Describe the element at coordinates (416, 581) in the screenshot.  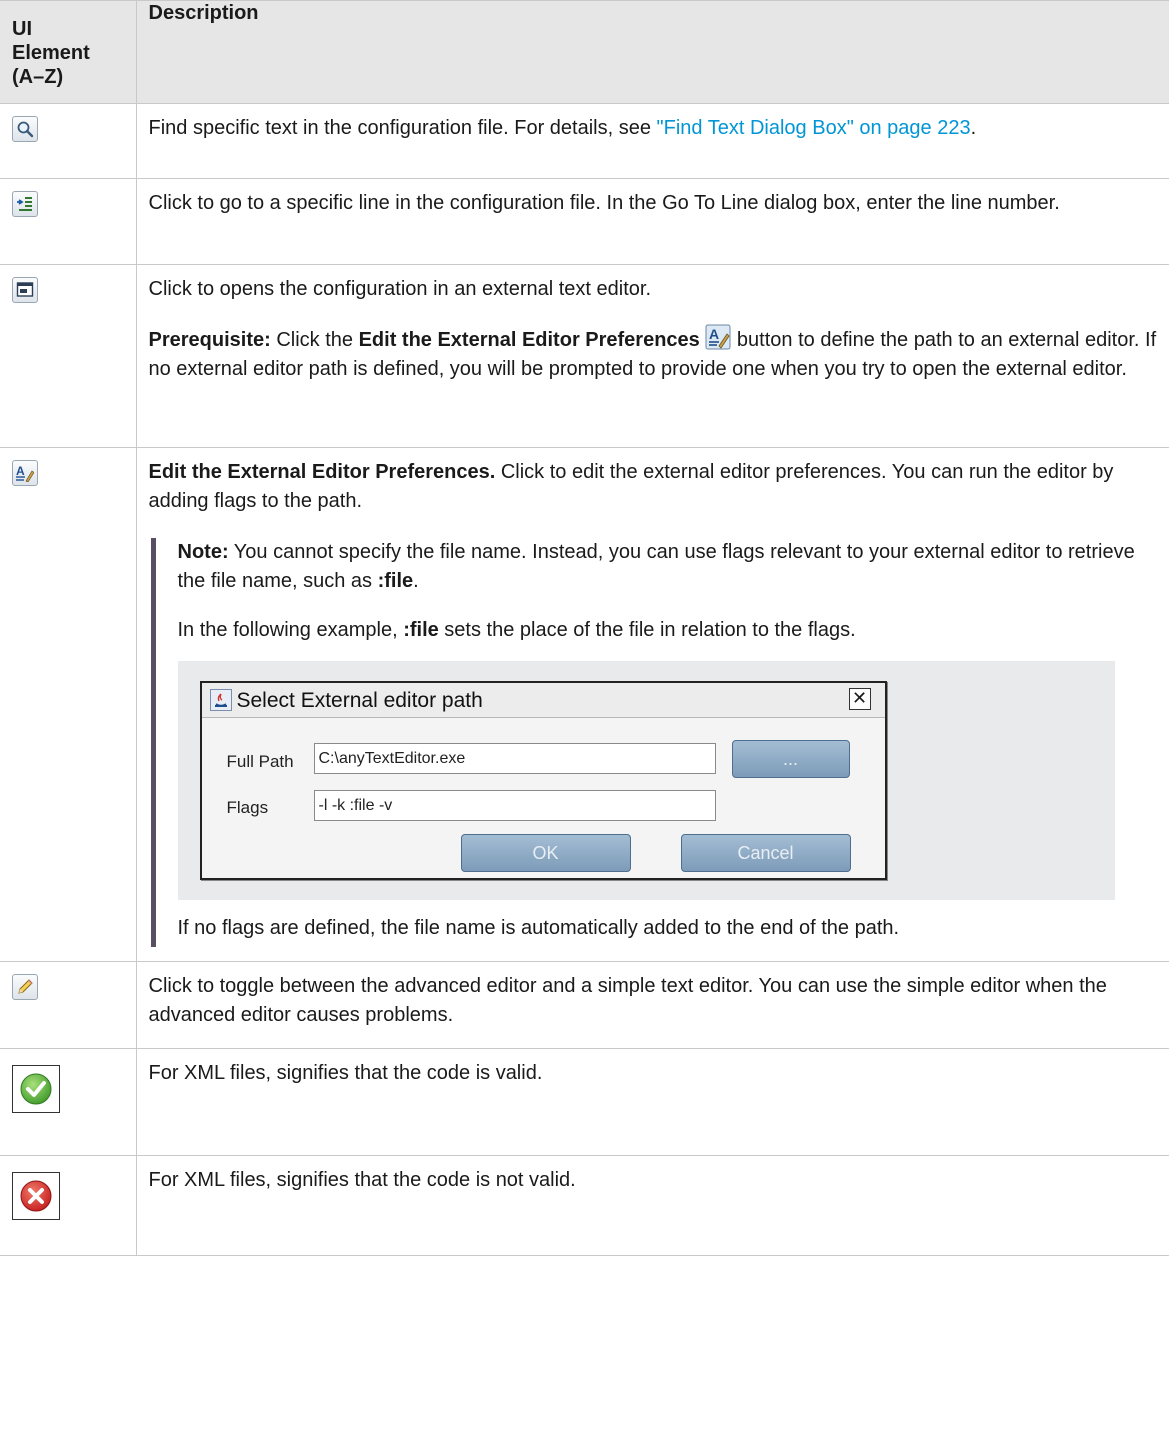
I see `note-end: .` at that location.